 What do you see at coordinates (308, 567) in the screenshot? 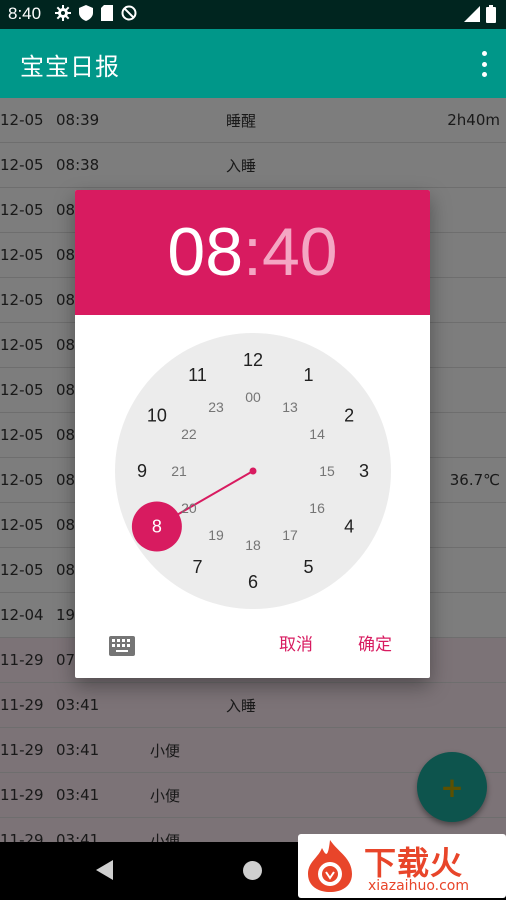
I see `clock-hour-outer: 5` at bounding box center [308, 567].